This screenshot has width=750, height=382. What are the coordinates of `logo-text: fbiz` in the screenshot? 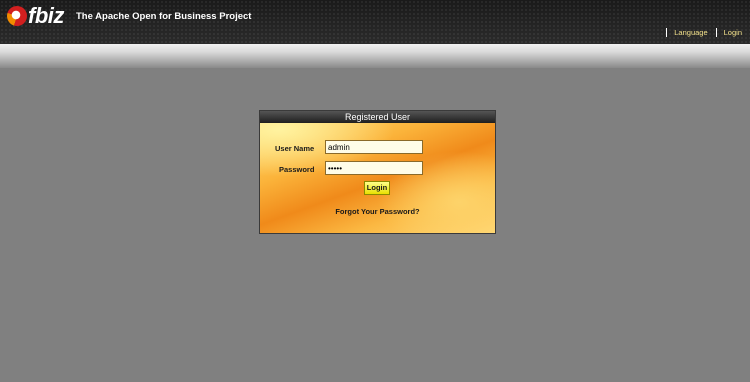 It's located at (46, 15).